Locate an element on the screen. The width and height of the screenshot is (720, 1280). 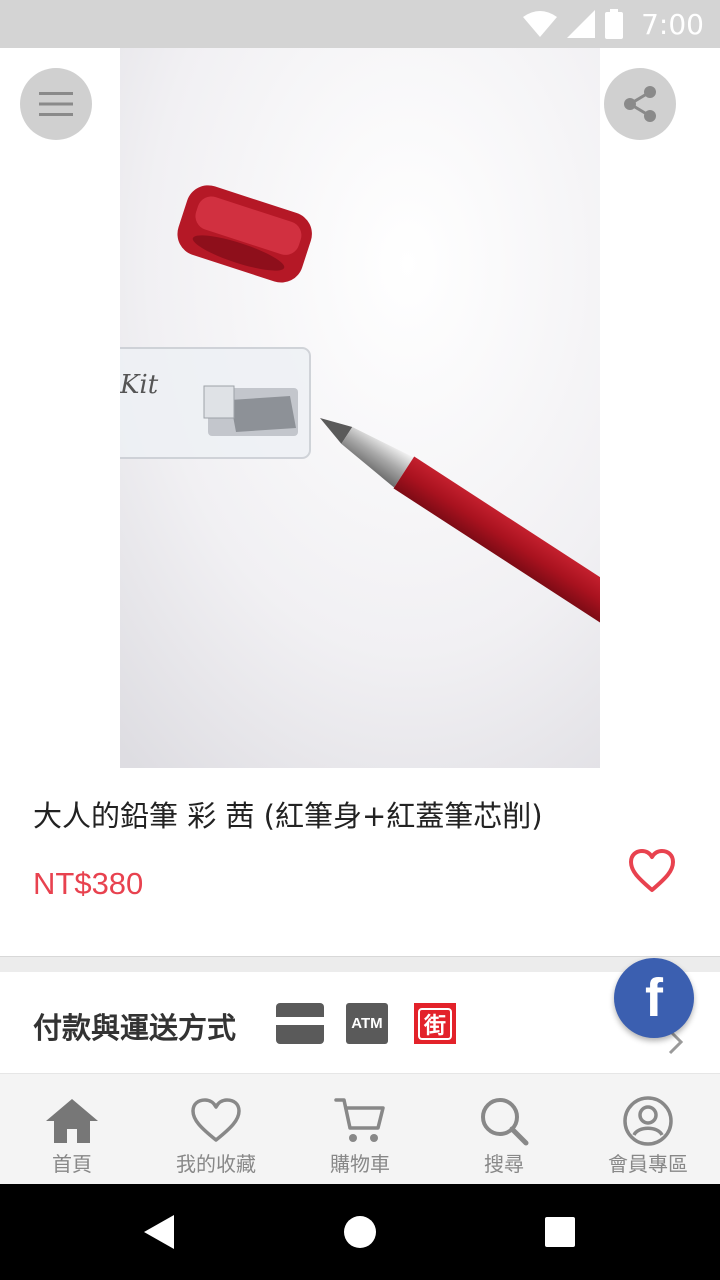
facebook-button: f is located at coordinates (654, 998).